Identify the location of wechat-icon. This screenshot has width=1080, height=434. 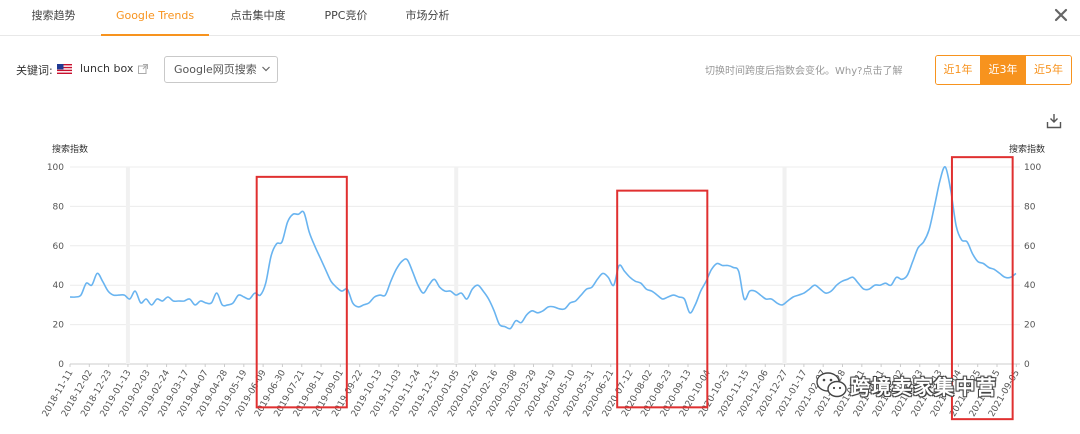
(831, 385).